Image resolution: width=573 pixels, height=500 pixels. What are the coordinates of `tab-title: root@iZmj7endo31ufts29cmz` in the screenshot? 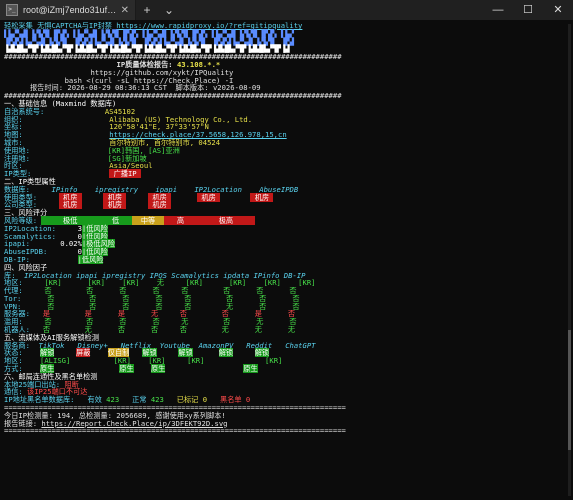 It's located at (70, 10).